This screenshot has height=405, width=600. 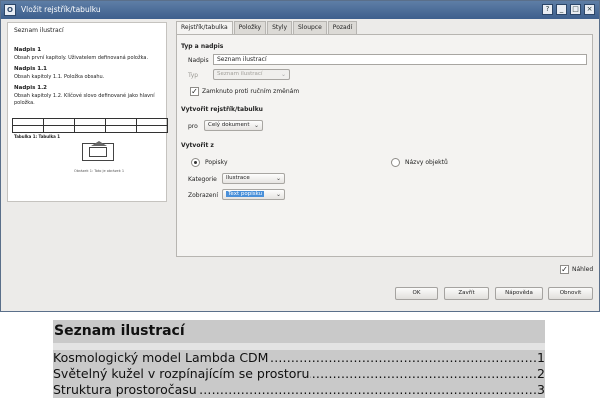 I want to click on preview-image-frame, so click(x=98, y=151).